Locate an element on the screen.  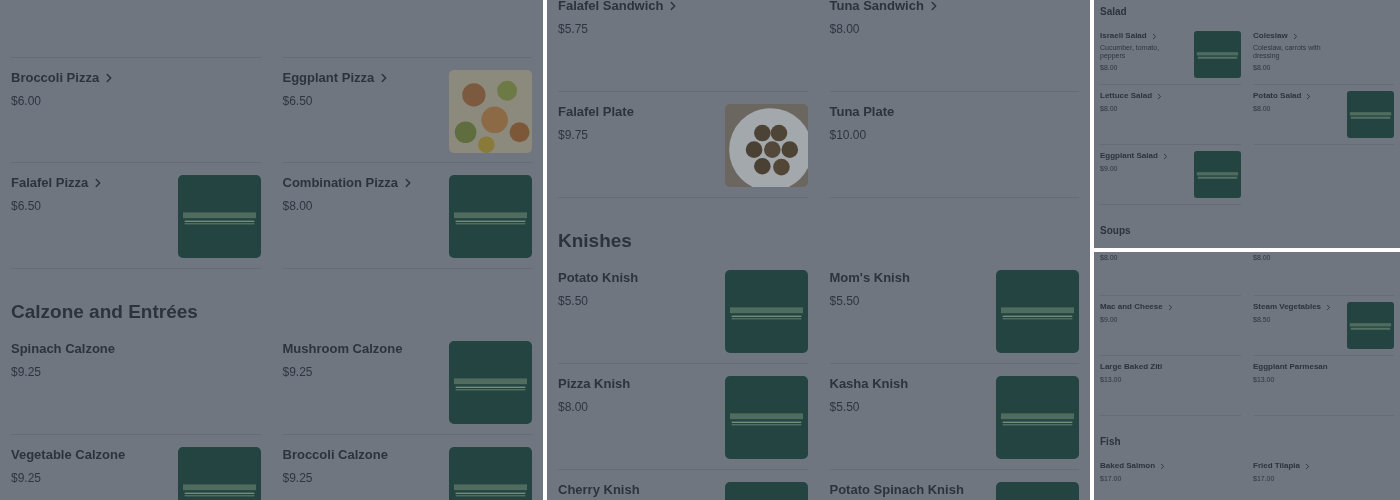
section-heading: Calzone and Entrées is located at coordinates (105, 312).